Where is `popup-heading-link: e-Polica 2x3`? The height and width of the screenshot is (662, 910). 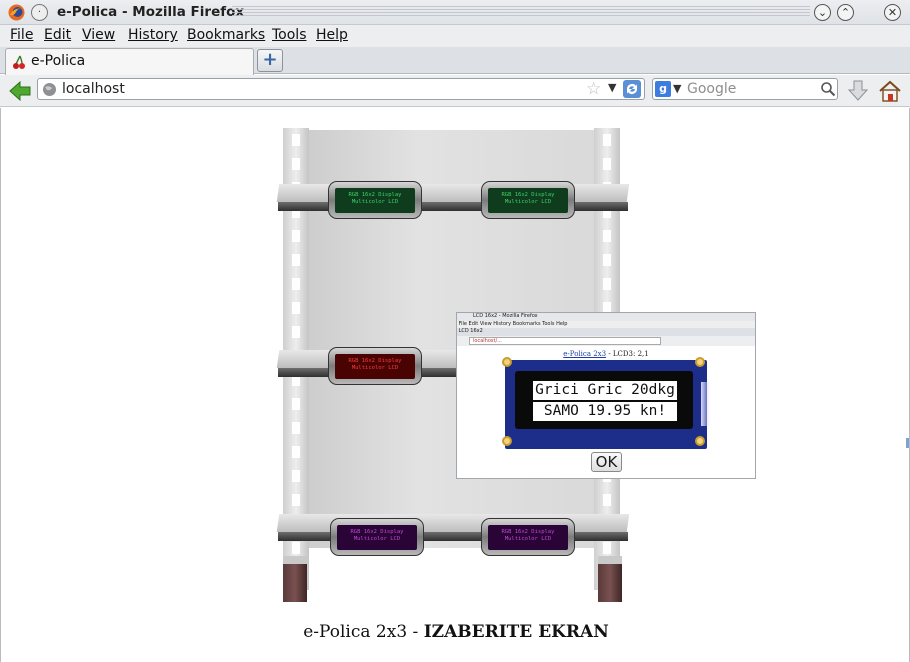 popup-heading-link: e-Polica 2x3 is located at coordinates (584, 354).